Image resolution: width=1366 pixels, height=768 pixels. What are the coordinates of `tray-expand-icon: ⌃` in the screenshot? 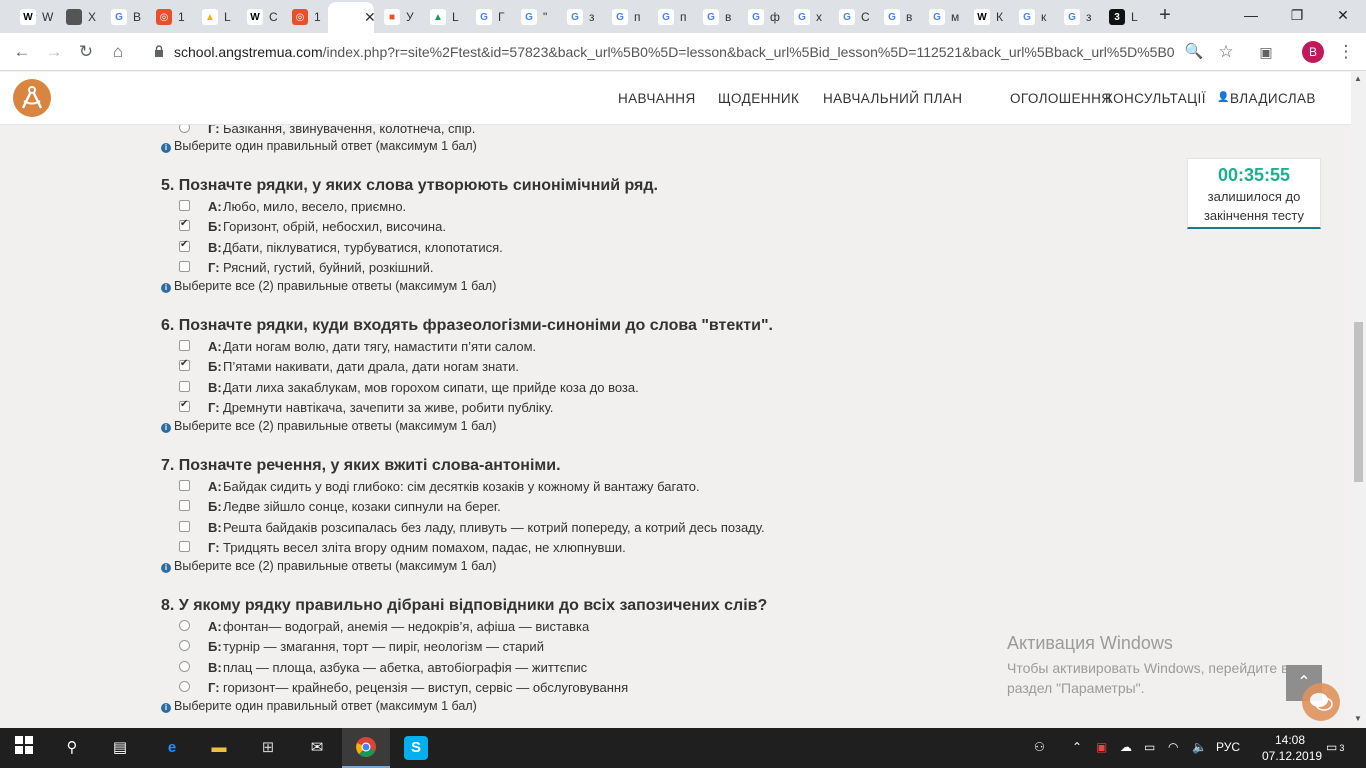 It's located at (1077, 747).